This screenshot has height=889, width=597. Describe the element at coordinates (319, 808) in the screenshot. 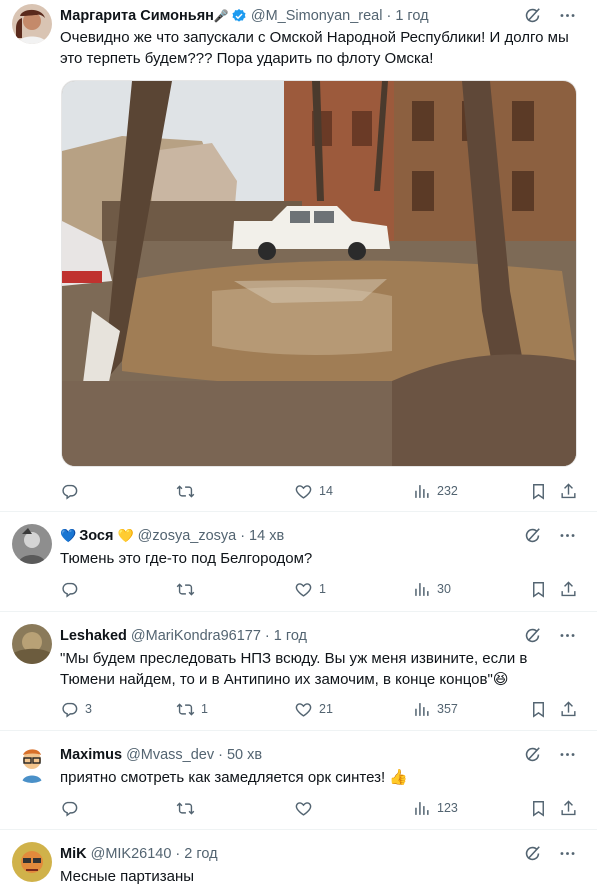

I see `action-bar: 123` at that location.